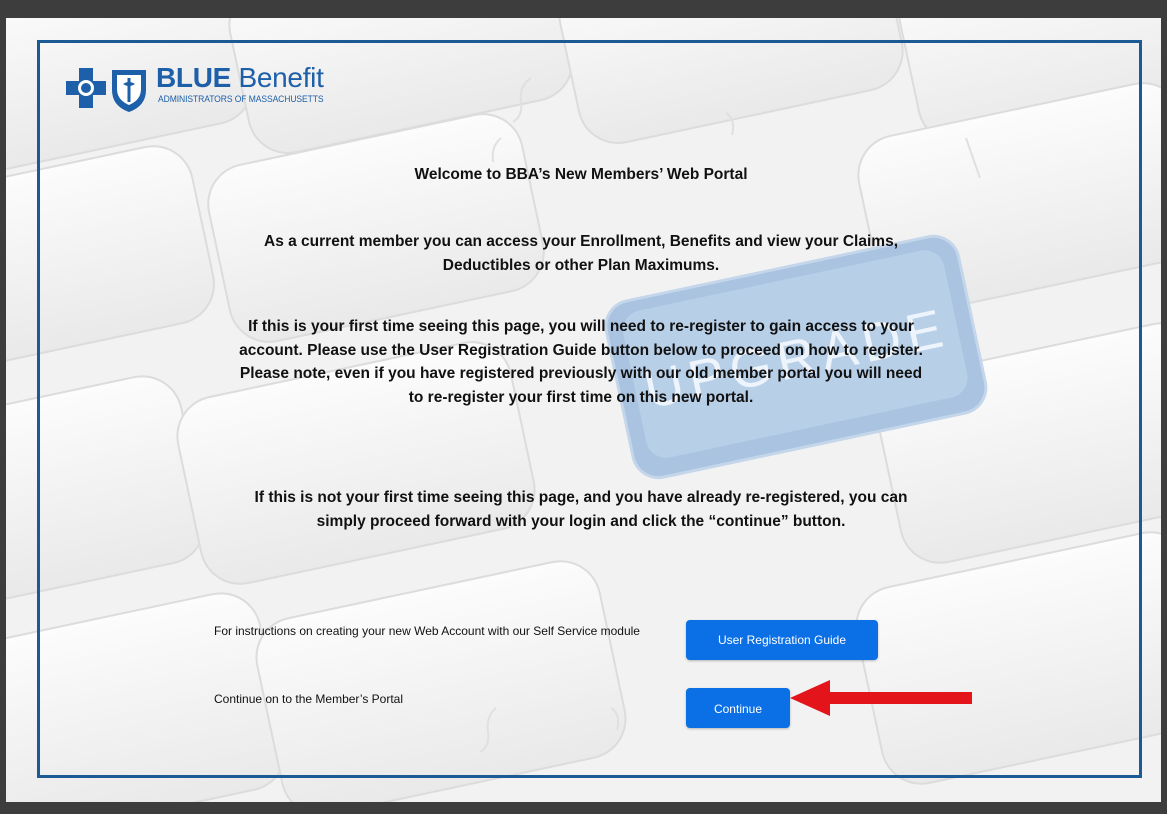 This screenshot has height=814, width=1167. Describe the element at coordinates (106, 90) in the screenshot. I see `blue-cross-blue-shield-icon` at that location.